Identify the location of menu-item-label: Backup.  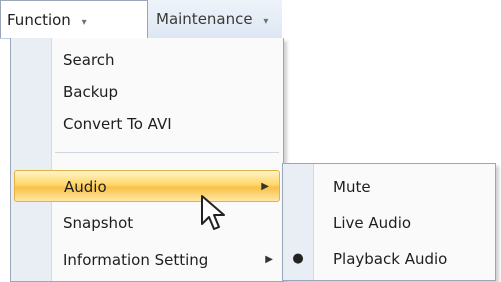
(90, 92).